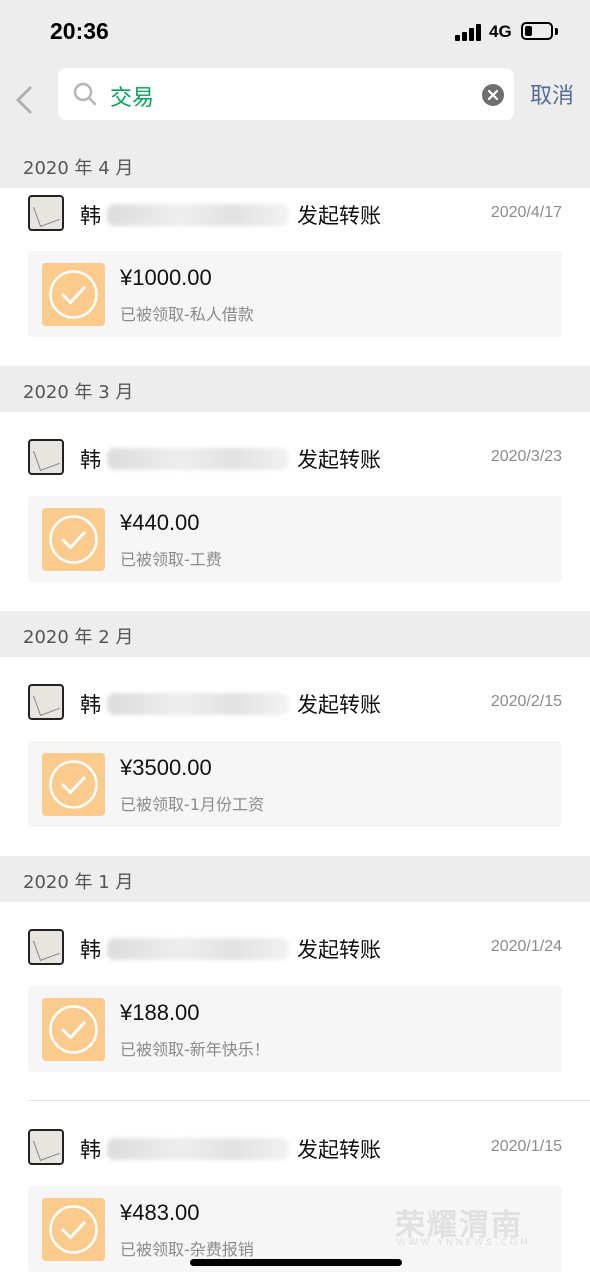 This screenshot has width=590, height=1278. What do you see at coordinates (295, 165) in the screenshot?
I see `month-header: 2020 年 4 月` at bounding box center [295, 165].